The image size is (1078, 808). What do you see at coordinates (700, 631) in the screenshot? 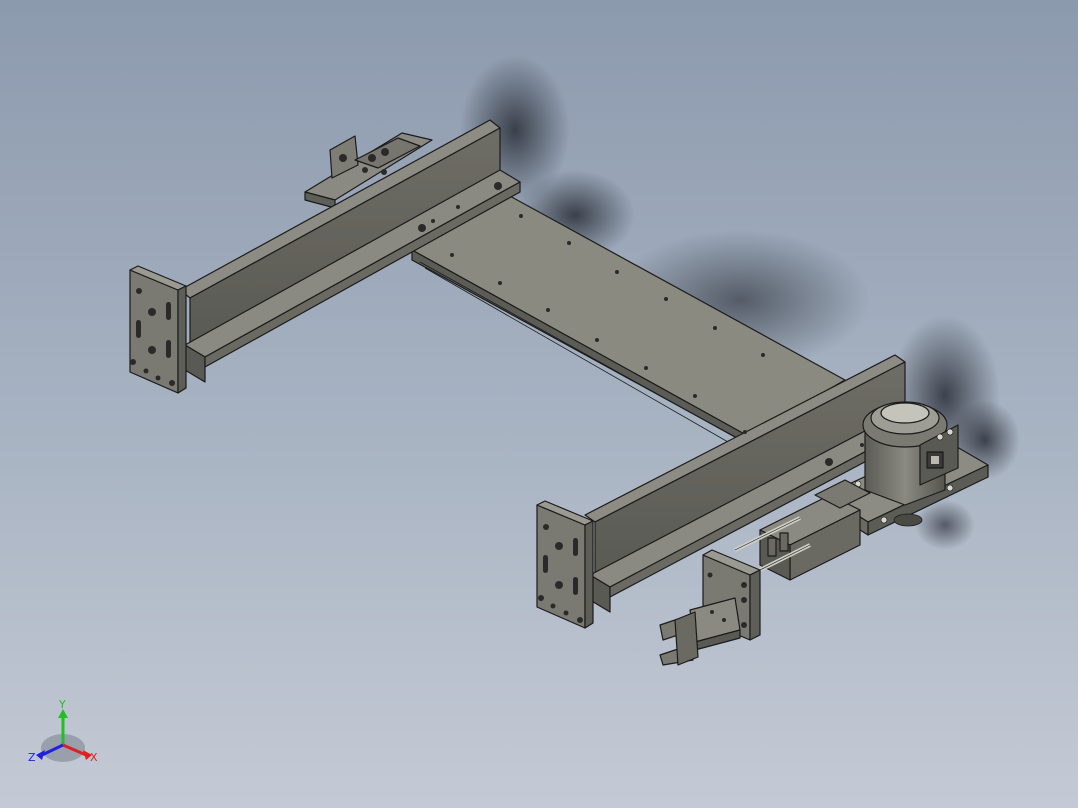
I see `pneumatic-gripper` at bounding box center [700, 631].